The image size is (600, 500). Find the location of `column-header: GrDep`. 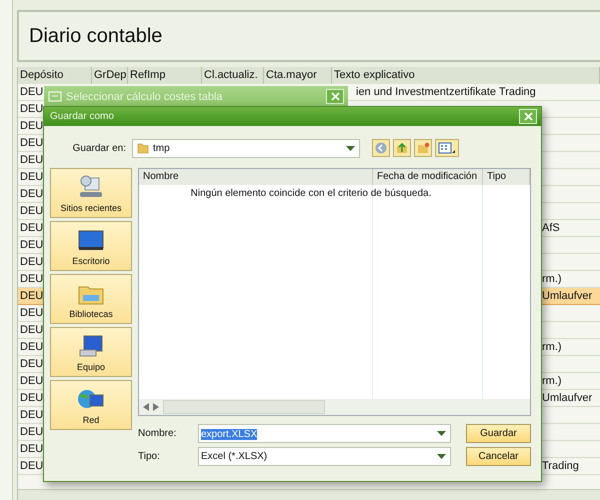

column-header: GrDep is located at coordinates (110, 75).